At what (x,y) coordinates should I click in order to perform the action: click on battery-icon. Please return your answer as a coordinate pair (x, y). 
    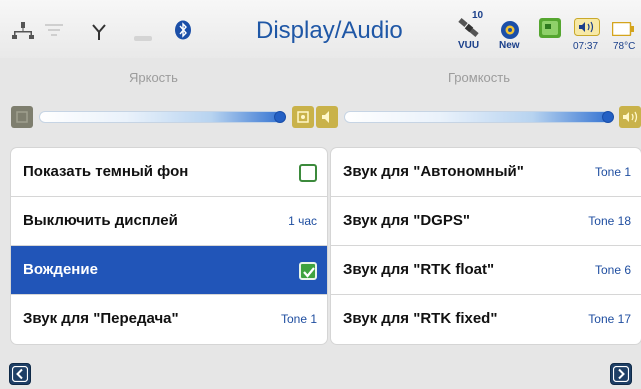
    Looking at the image, I should click on (622, 31).